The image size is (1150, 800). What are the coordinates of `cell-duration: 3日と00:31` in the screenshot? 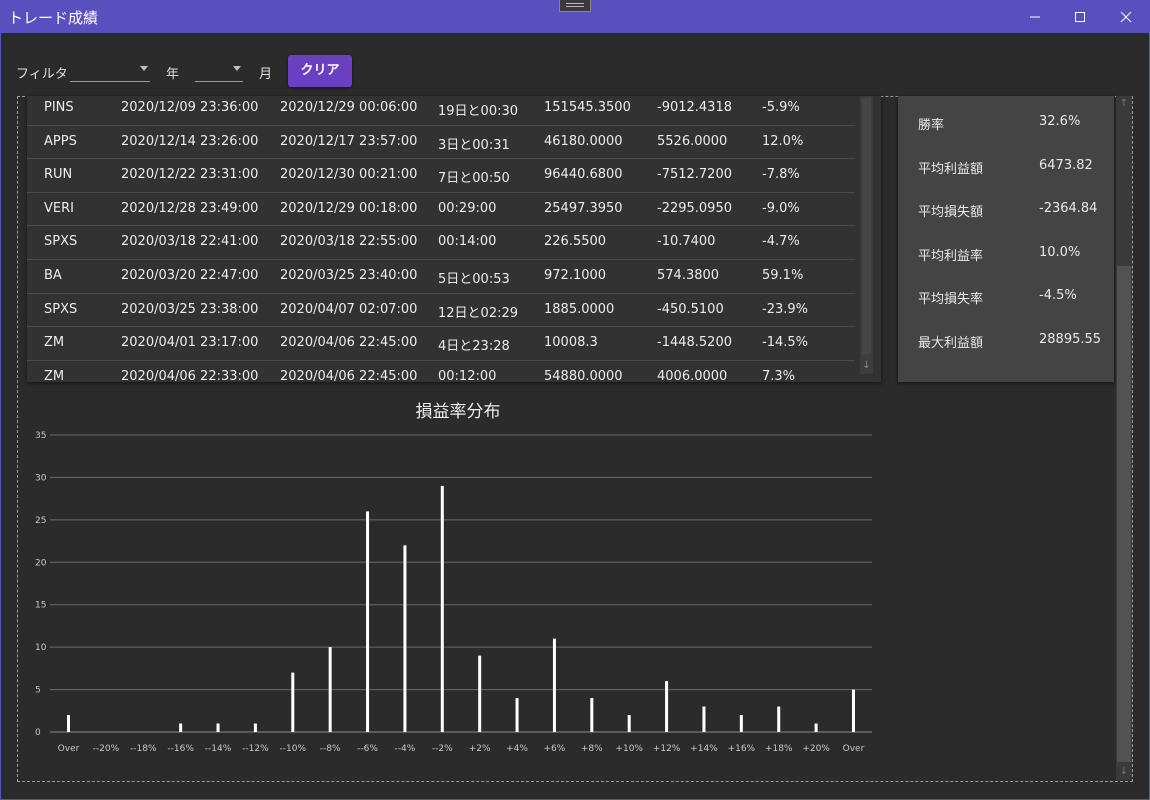 It's located at (474, 145).